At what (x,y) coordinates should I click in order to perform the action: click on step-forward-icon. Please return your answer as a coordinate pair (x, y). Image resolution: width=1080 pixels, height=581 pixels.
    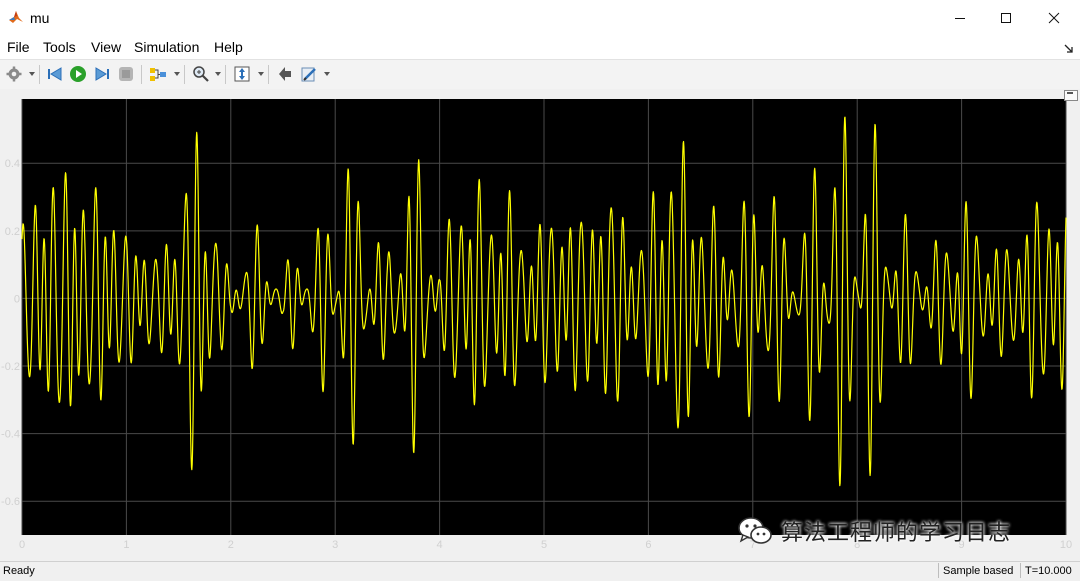
    Looking at the image, I should click on (102, 74).